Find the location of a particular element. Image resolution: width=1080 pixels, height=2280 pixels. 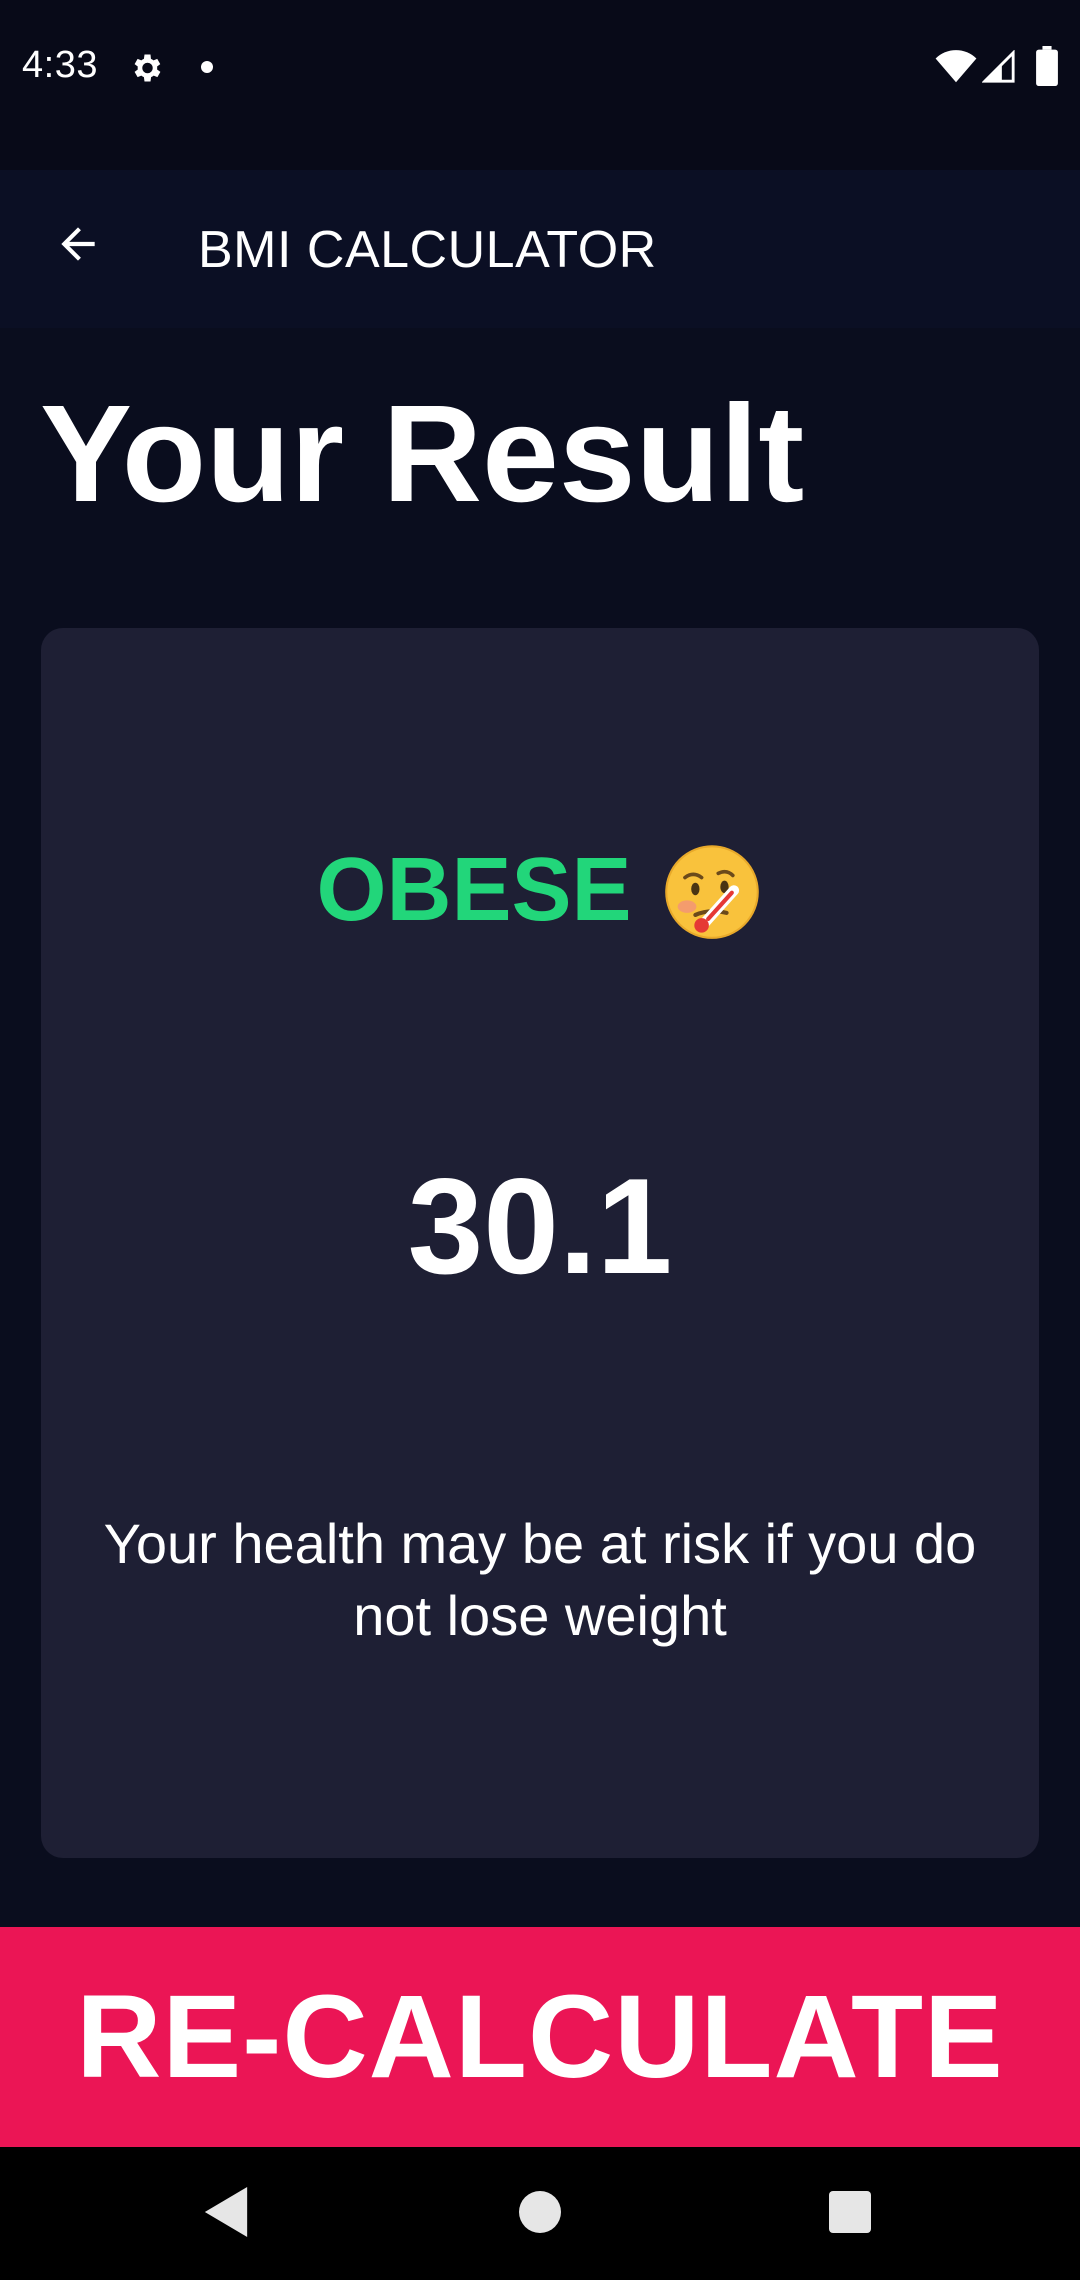

gear-icon is located at coordinates (147, 68).